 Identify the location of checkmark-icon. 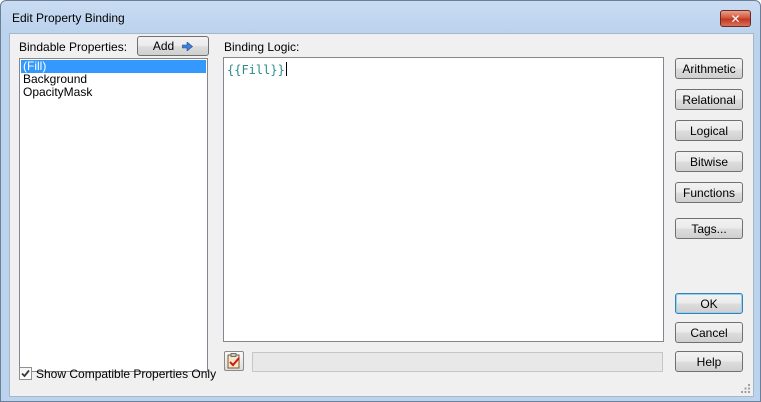
(25, 373).